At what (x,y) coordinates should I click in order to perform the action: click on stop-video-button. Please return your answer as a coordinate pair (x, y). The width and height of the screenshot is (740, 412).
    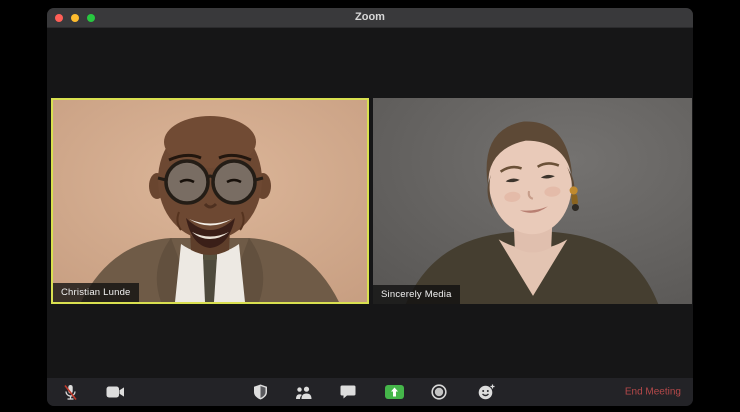
    Looking at the image, I should click on (115, 392).